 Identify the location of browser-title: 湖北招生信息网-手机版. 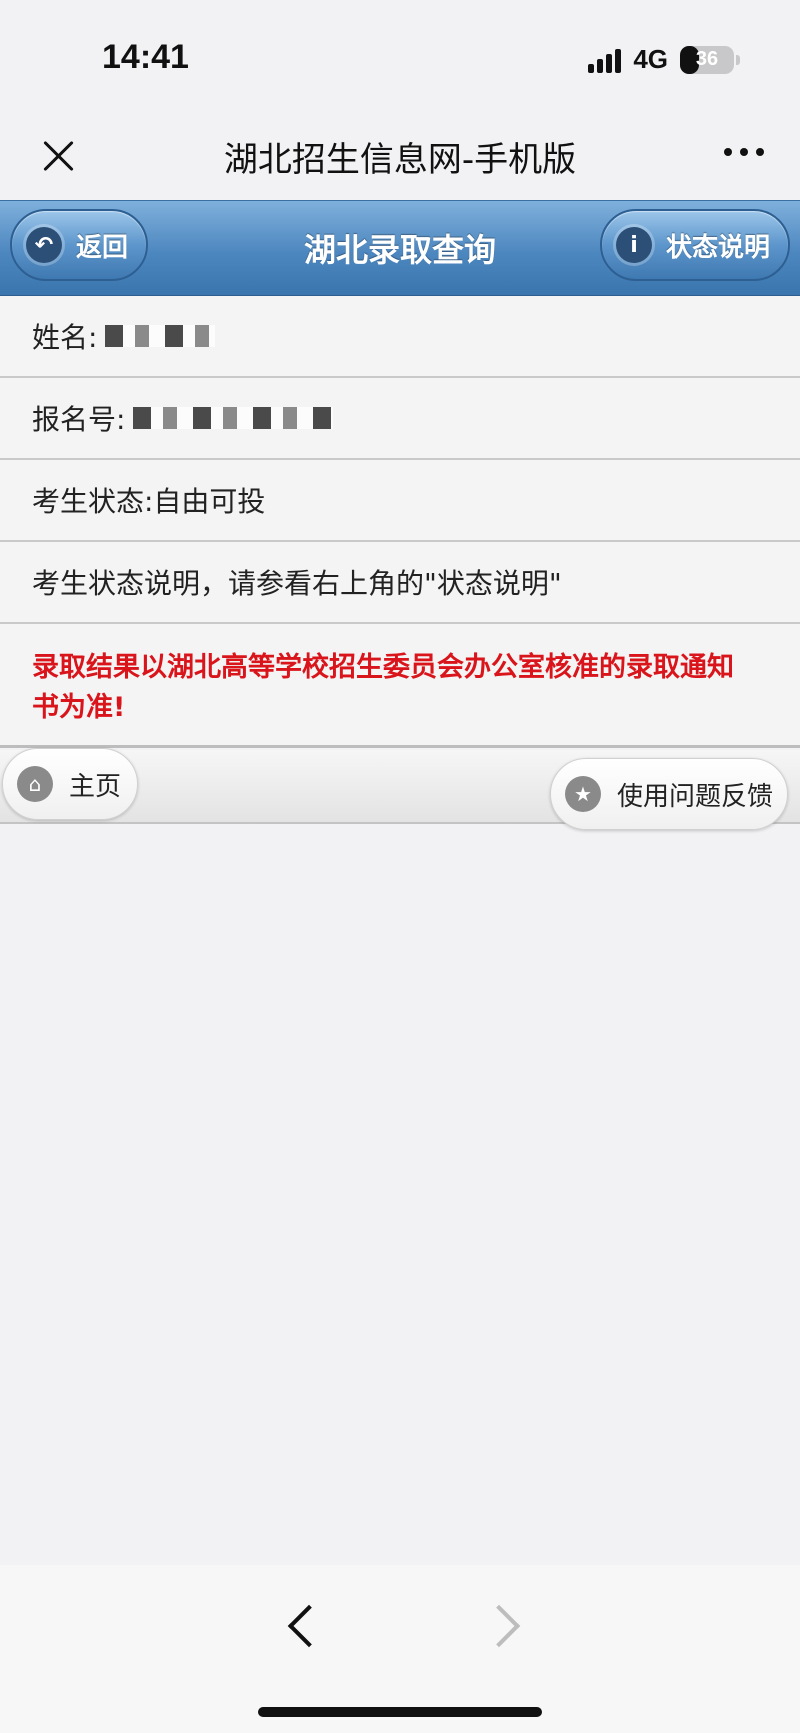
(400, 160).